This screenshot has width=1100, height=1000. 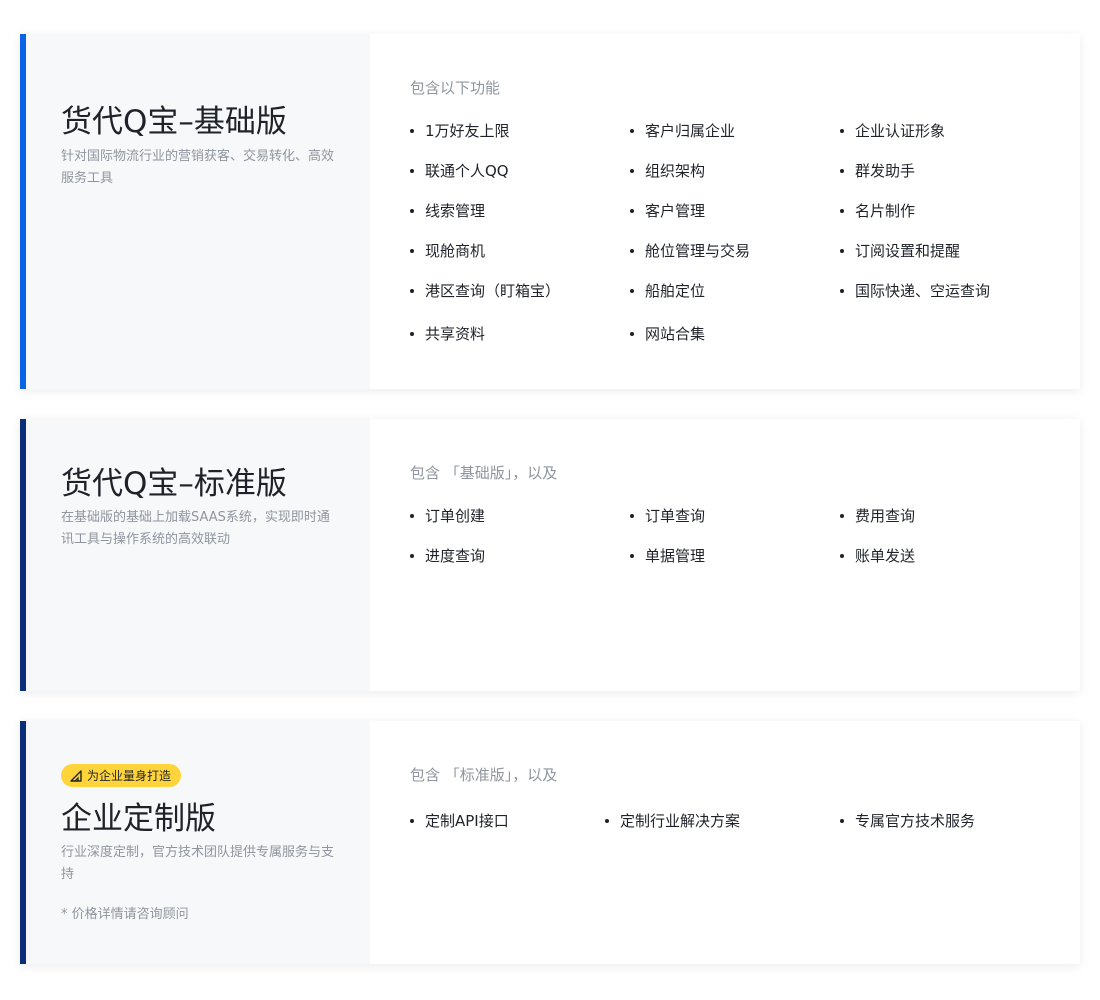 What do you see at coordinates (174, 122) in the screenshot?
I see `plan-title: 货代Q宝–基础版` at bounding box center [174, 122].